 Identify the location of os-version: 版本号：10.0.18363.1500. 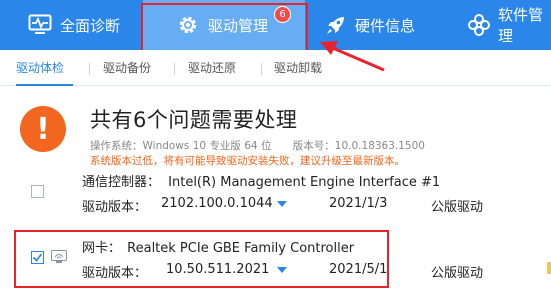
(358, 146).